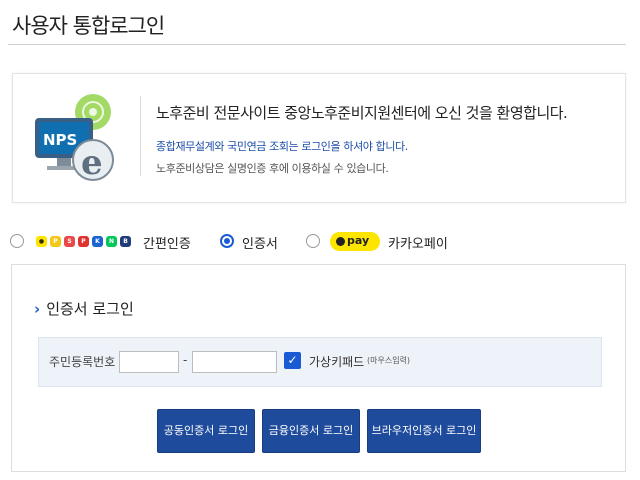 The image size is (640, 480). What do you see at coordinates (90, 309) in the screenshot?
I see `section-title-text: 인증서 로그인` at bounding box center [90, 309].